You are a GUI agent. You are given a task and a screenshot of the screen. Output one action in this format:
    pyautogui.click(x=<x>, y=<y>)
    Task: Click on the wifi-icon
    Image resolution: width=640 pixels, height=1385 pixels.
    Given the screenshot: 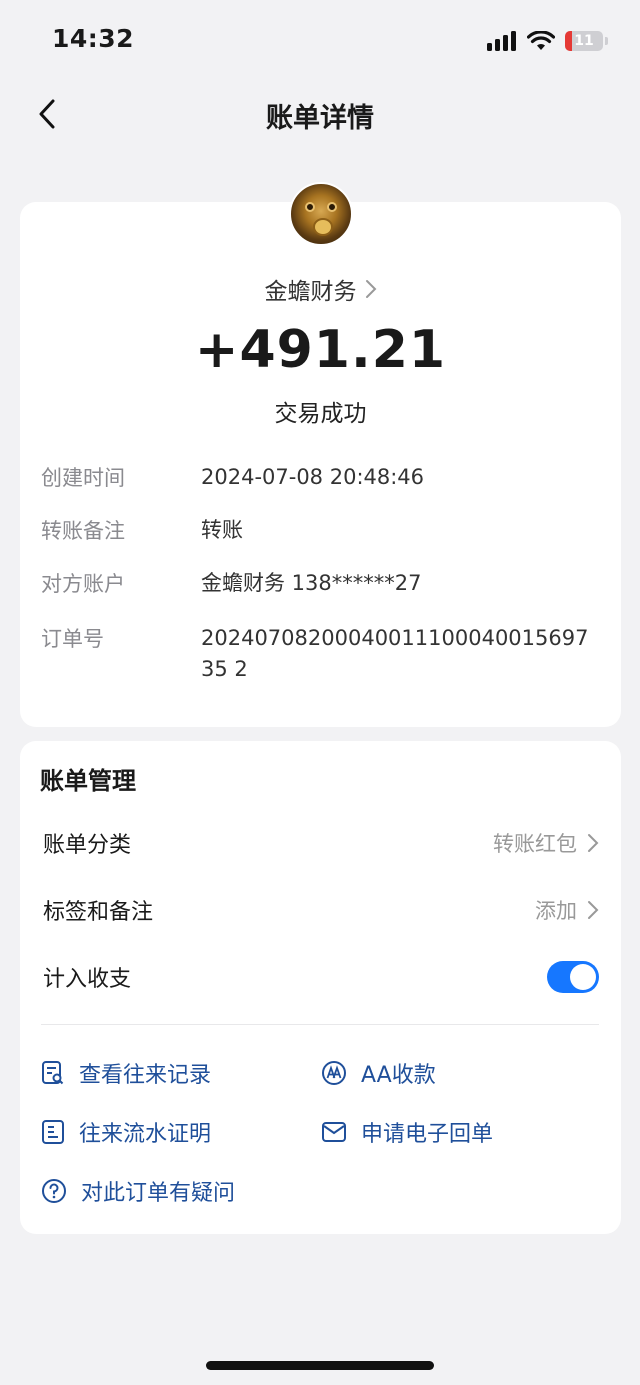 What is the action you would take?
    pyautogui.click(x=541, y=40)
    